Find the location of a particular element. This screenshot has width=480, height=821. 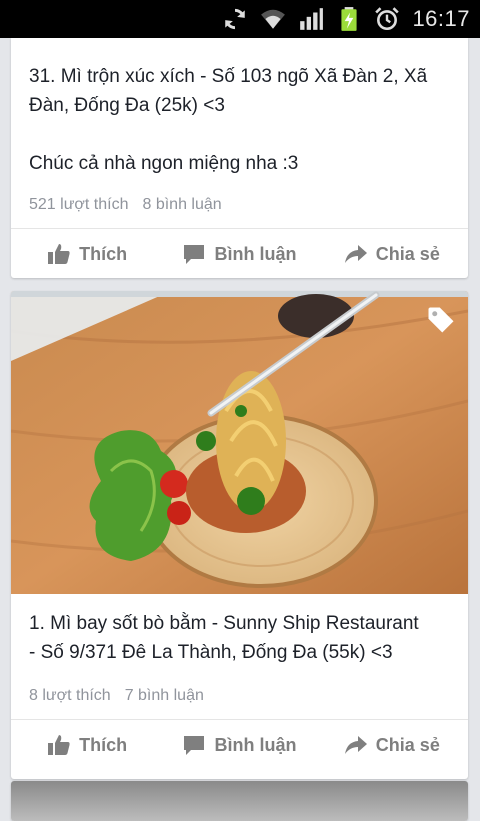

comment-count: 8 bình luận is located at coordinates (181, 205).